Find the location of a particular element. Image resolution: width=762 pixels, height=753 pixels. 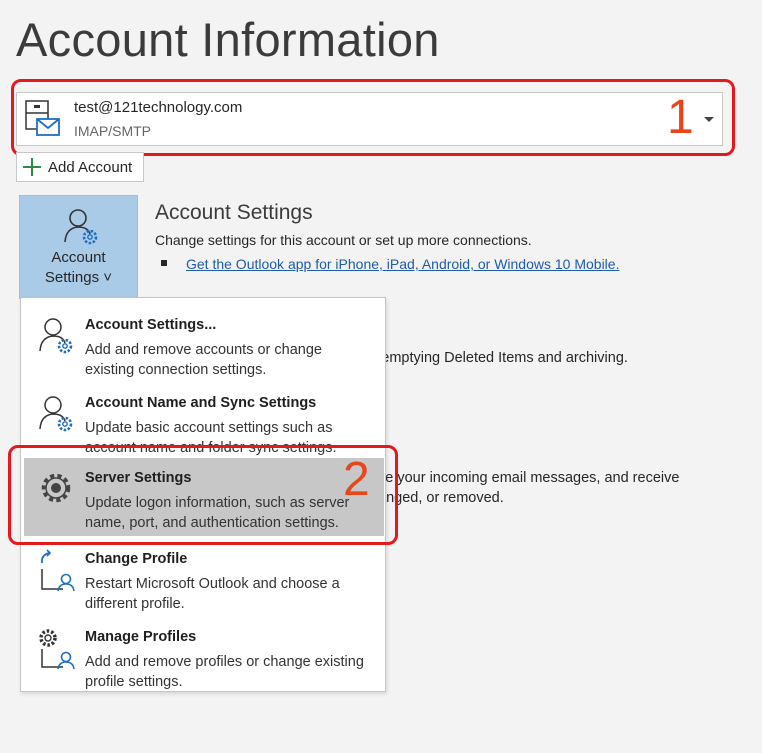

page-title: Account Information is located at coordinates (228, 39).